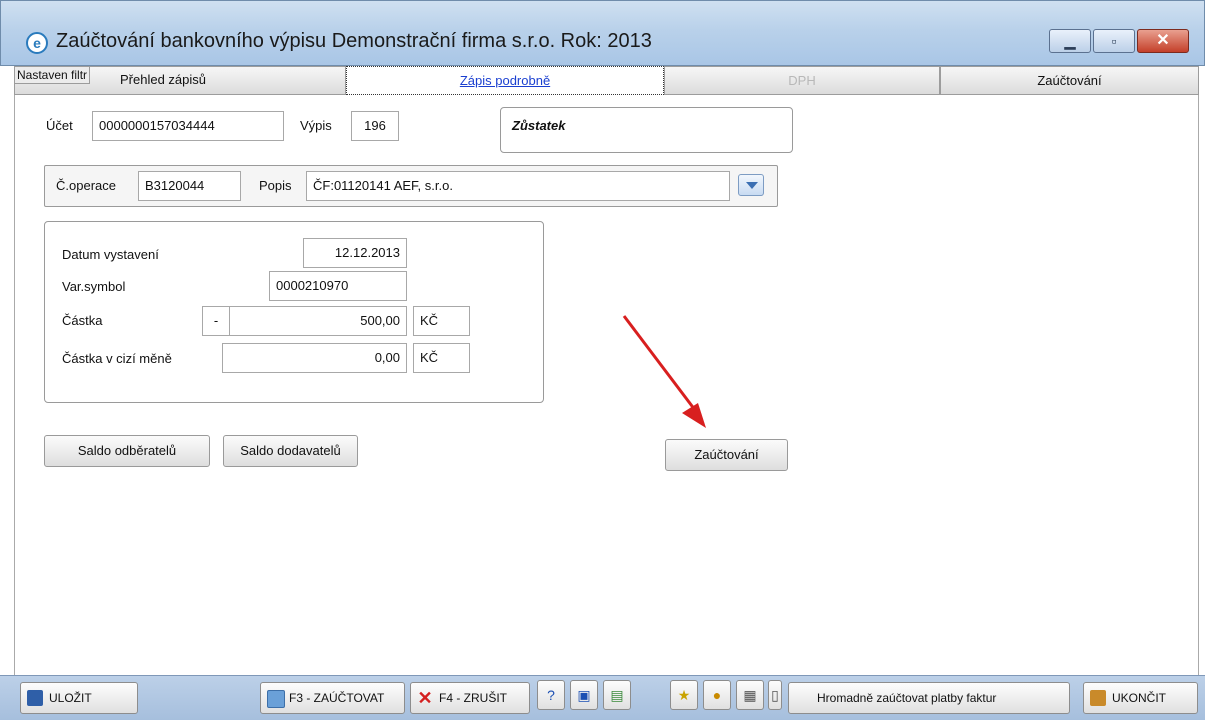 The image size is (1205, 720). Describe the element at coordinates (216, 321) in the screenshot. I see `castka-sign-field: -` at that location.